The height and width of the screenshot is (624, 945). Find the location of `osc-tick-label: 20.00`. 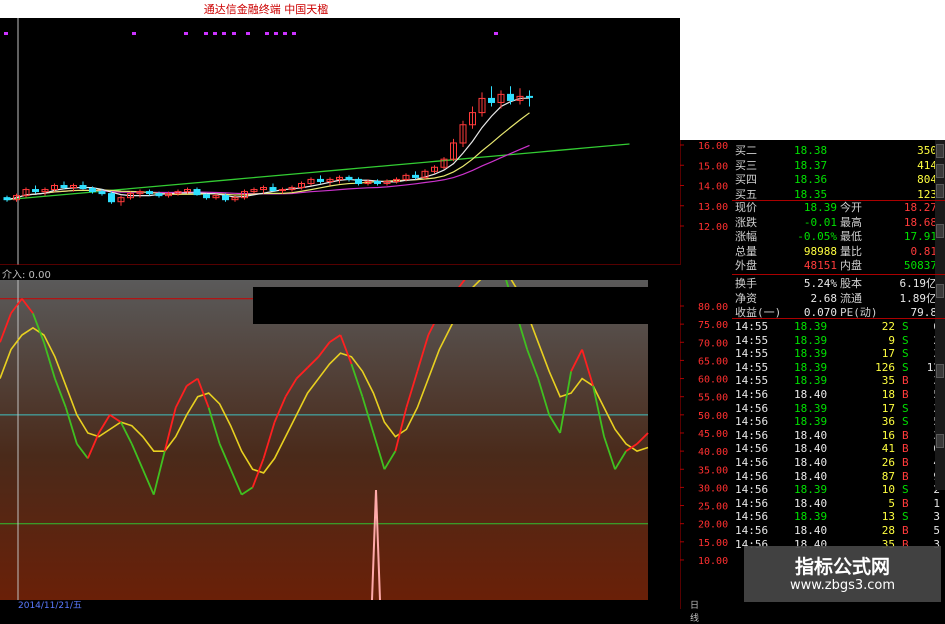

osc-tick-label: 20.00 is located at coordinates (713, 525).